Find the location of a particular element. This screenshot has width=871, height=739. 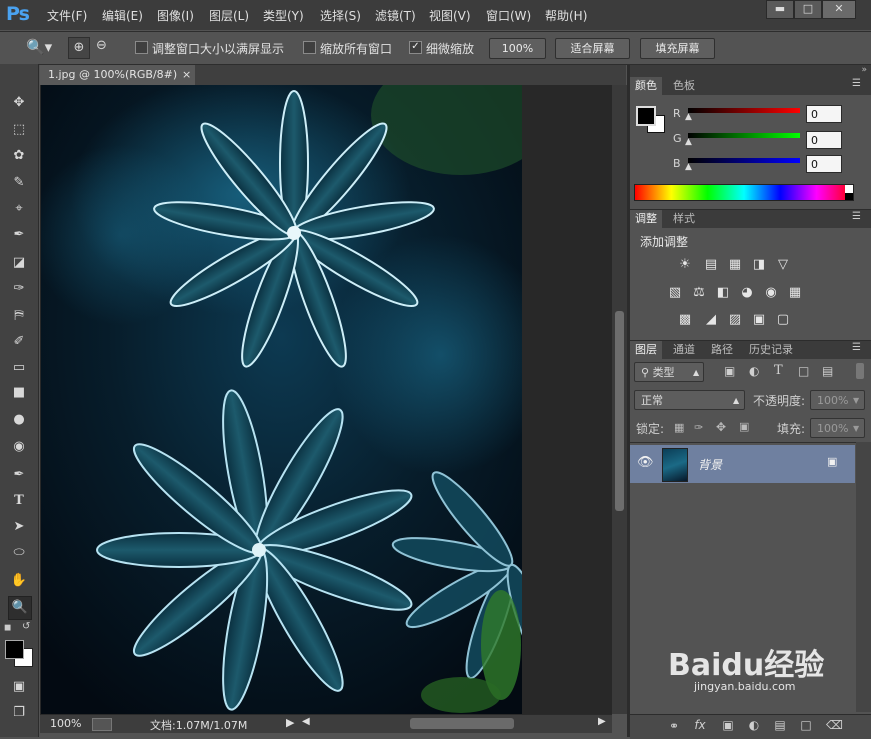

blur-icon: ● is located at coordinates (19, 420).